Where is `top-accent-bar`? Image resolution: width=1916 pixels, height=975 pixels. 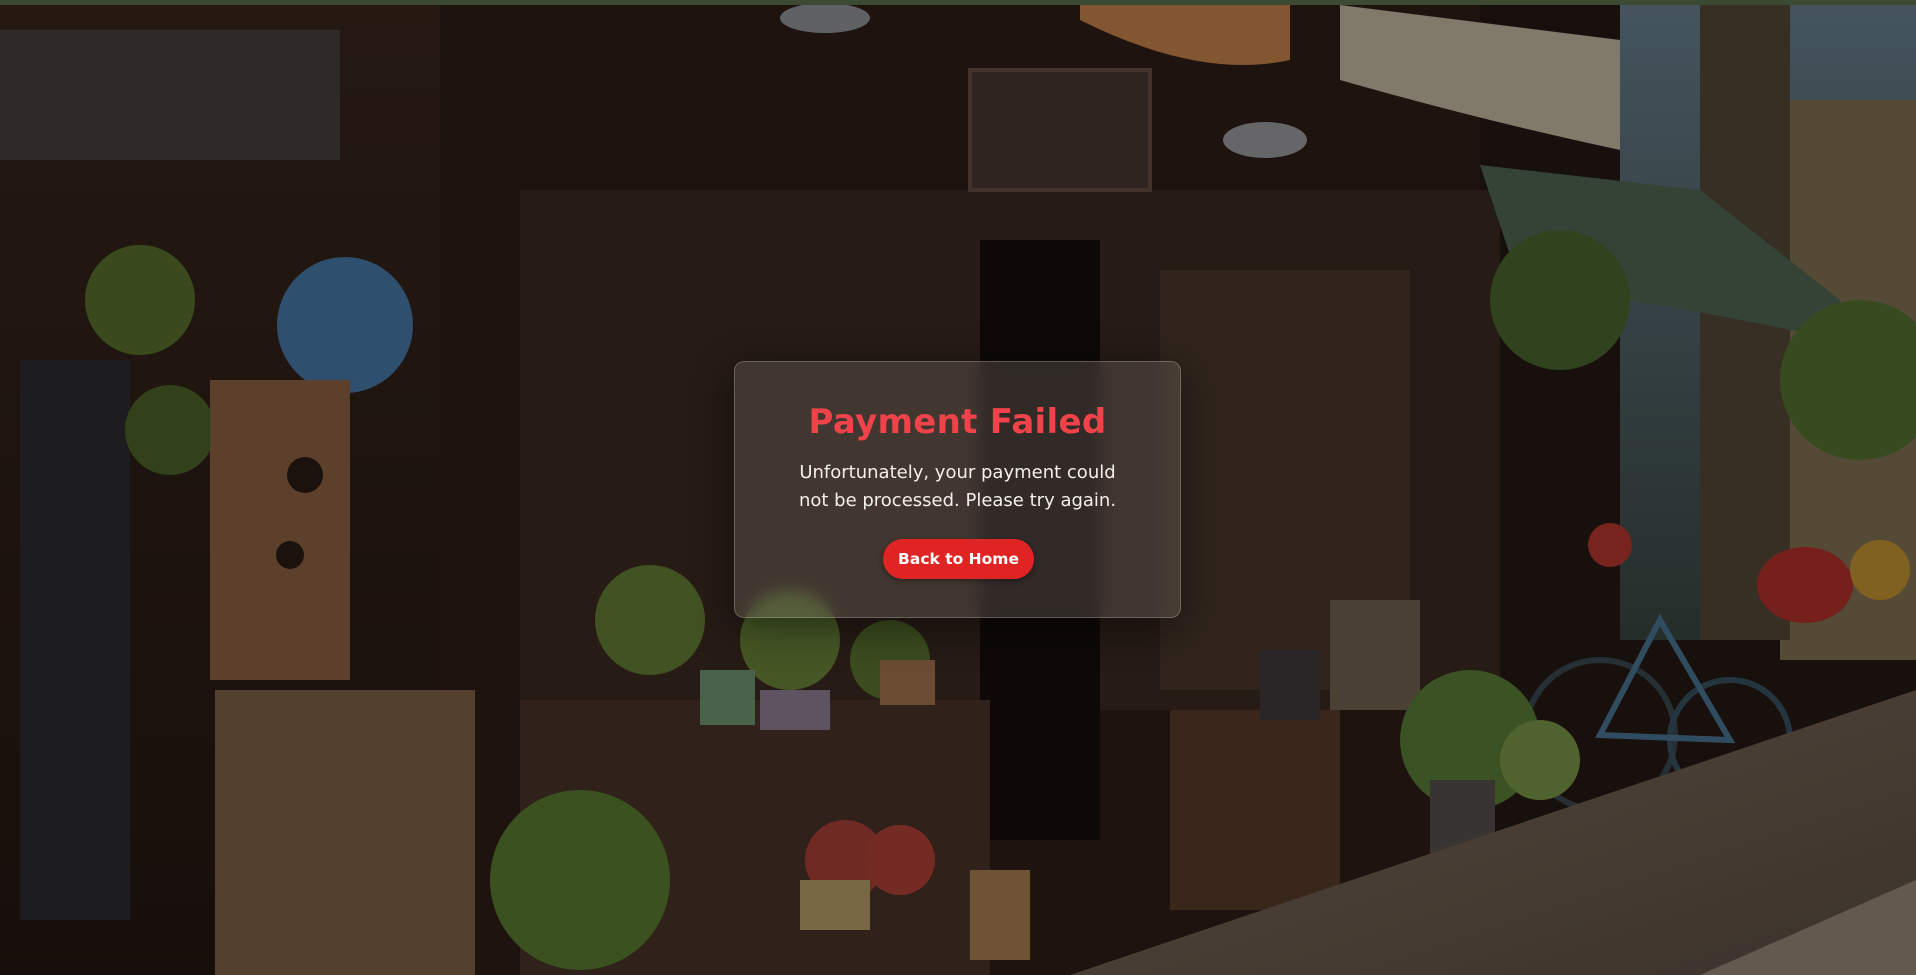
top-accent-bar is located at coordinates (958, 2).